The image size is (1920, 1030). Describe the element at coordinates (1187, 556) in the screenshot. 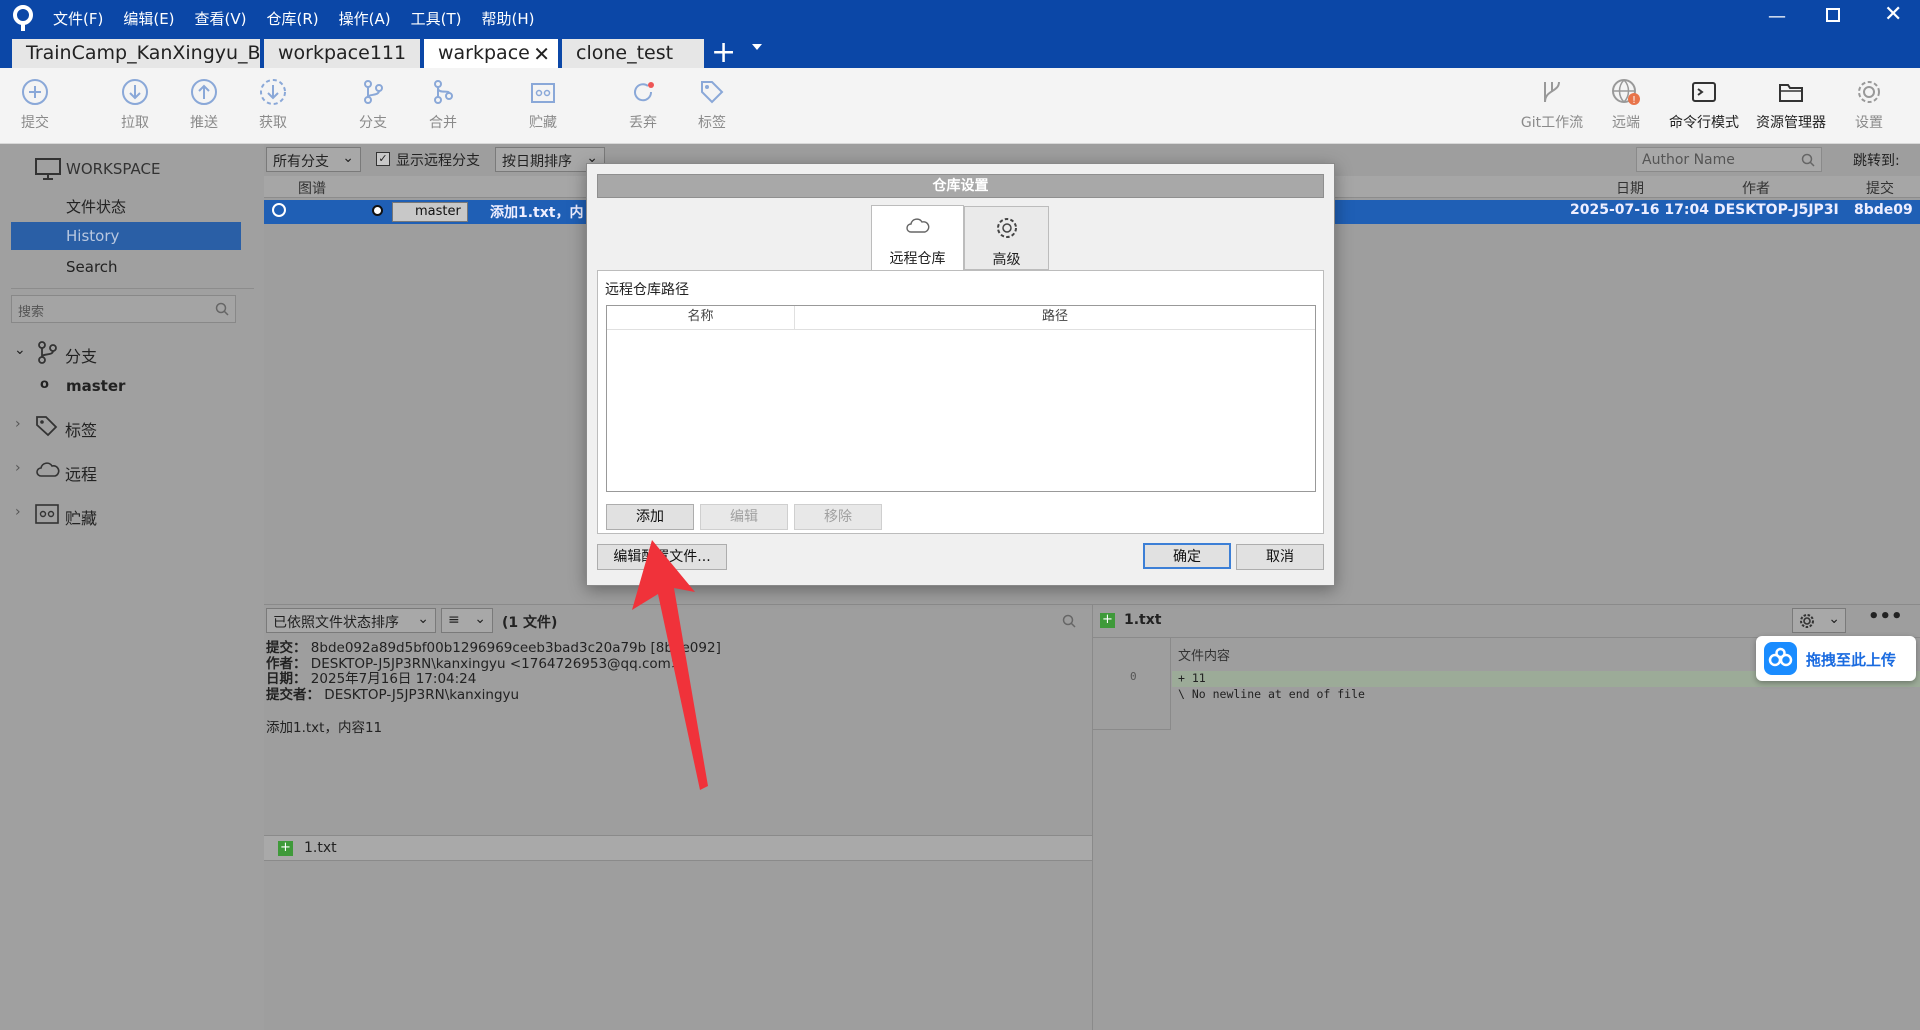

I see `ok-button: 确定` at that location.